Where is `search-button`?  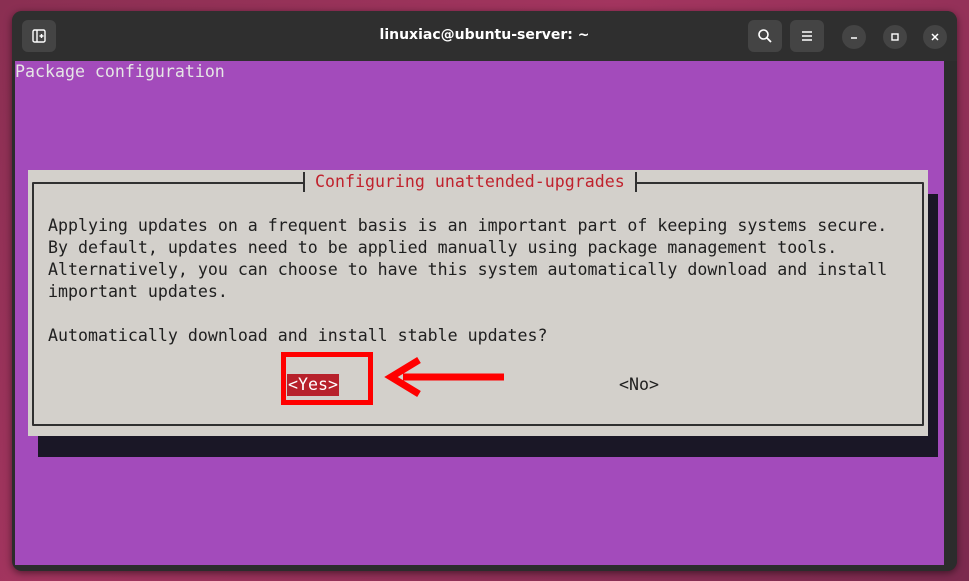
search-button is located at coordinates (765, 36).